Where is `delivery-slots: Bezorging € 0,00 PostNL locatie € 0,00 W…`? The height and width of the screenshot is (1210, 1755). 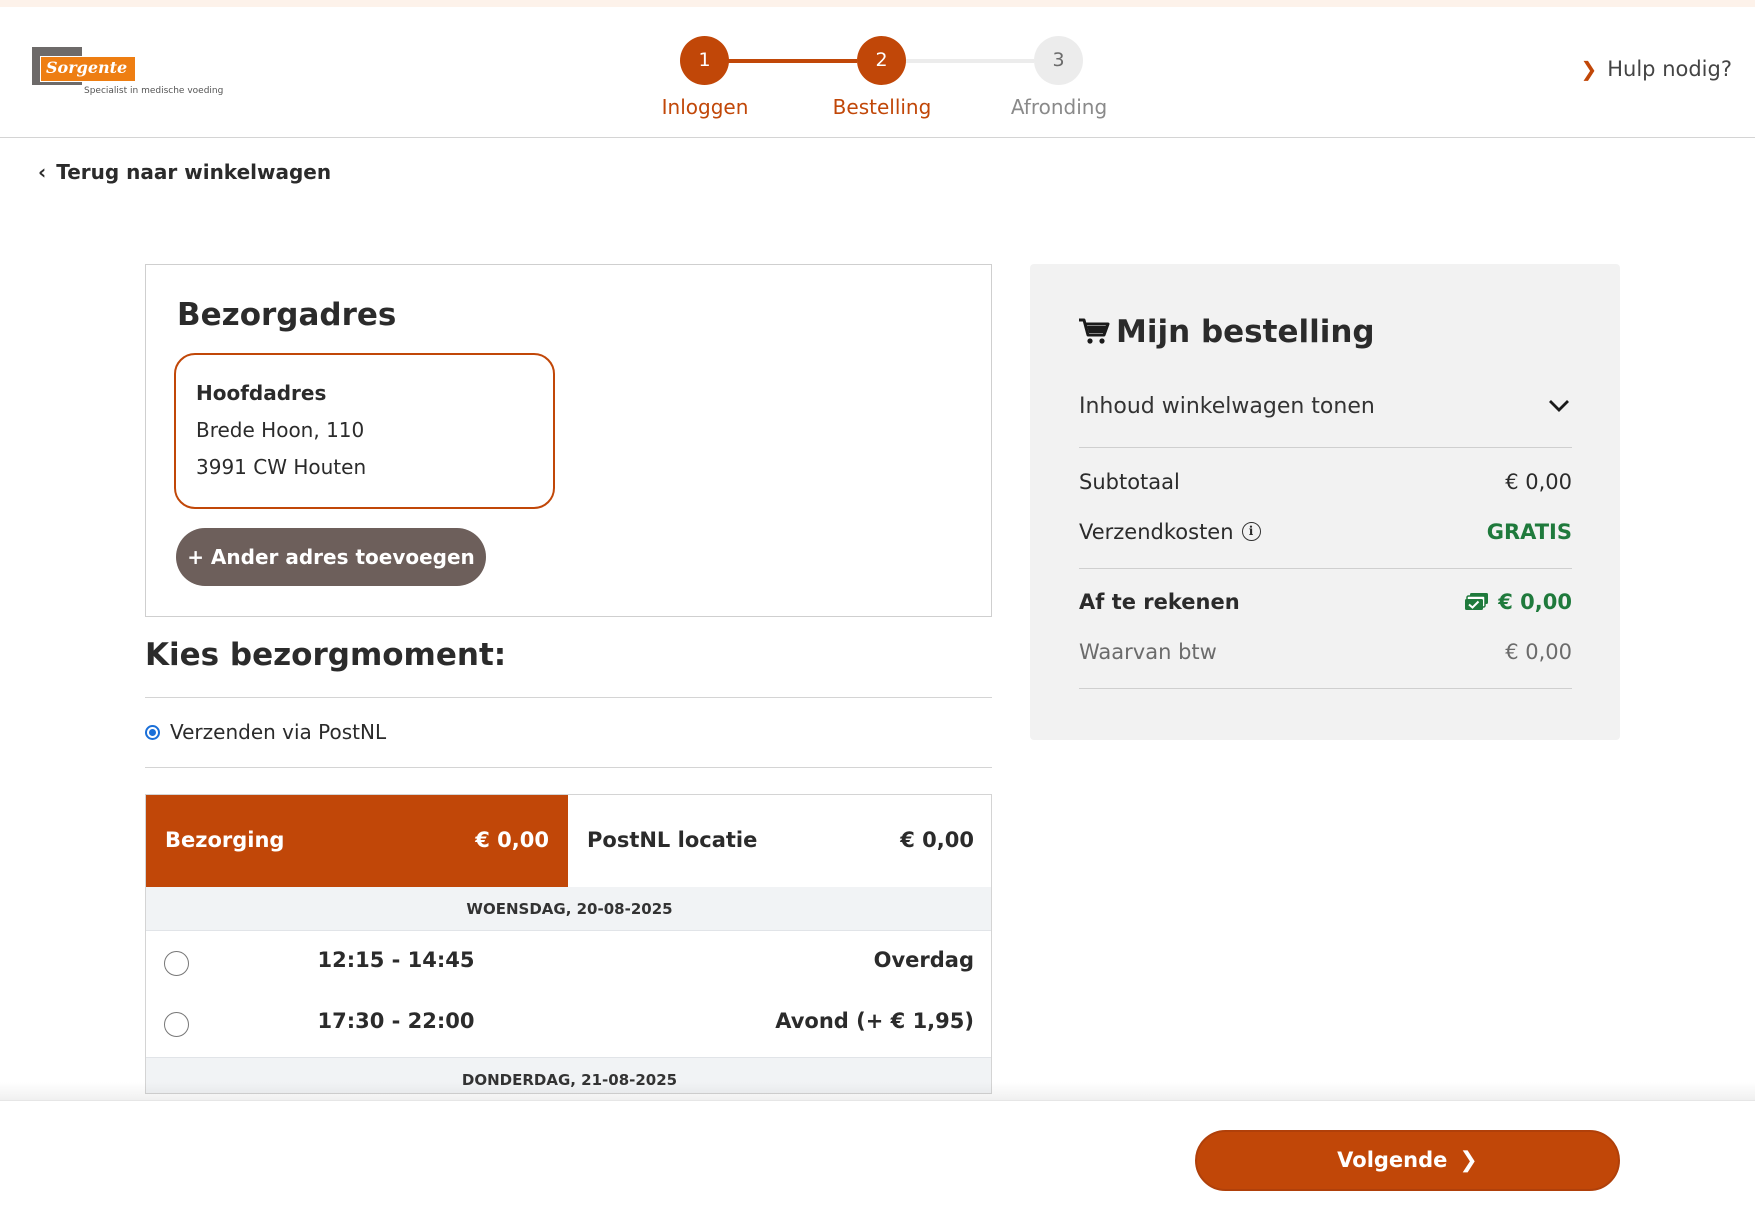
delivery-slots: Bezorging € 0,00 PostNL locatie € 0,00 W… is located at coordinates (568, 944).